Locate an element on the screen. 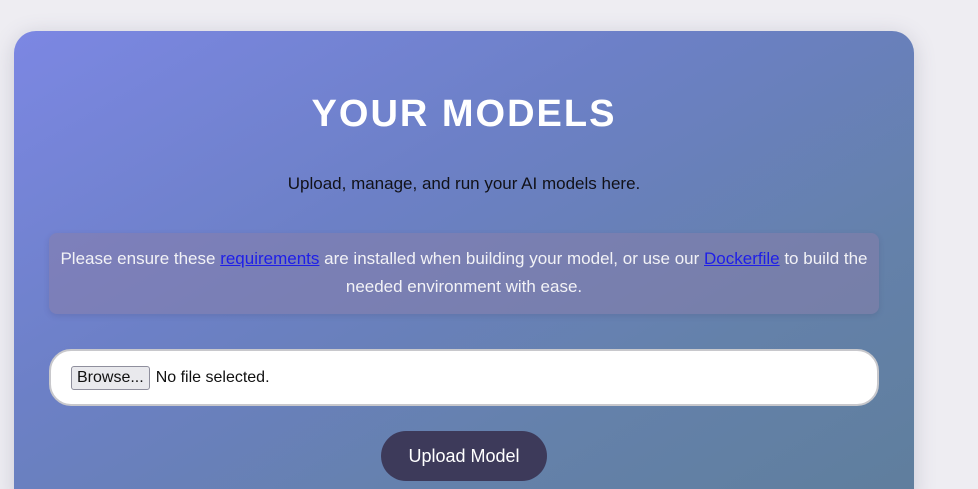  file-status-text: No file selected. is located at coordinates (212, 377).